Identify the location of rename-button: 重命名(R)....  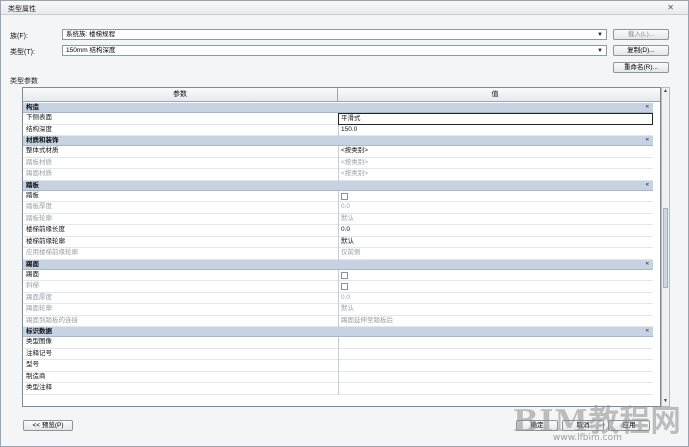
(641, 67).